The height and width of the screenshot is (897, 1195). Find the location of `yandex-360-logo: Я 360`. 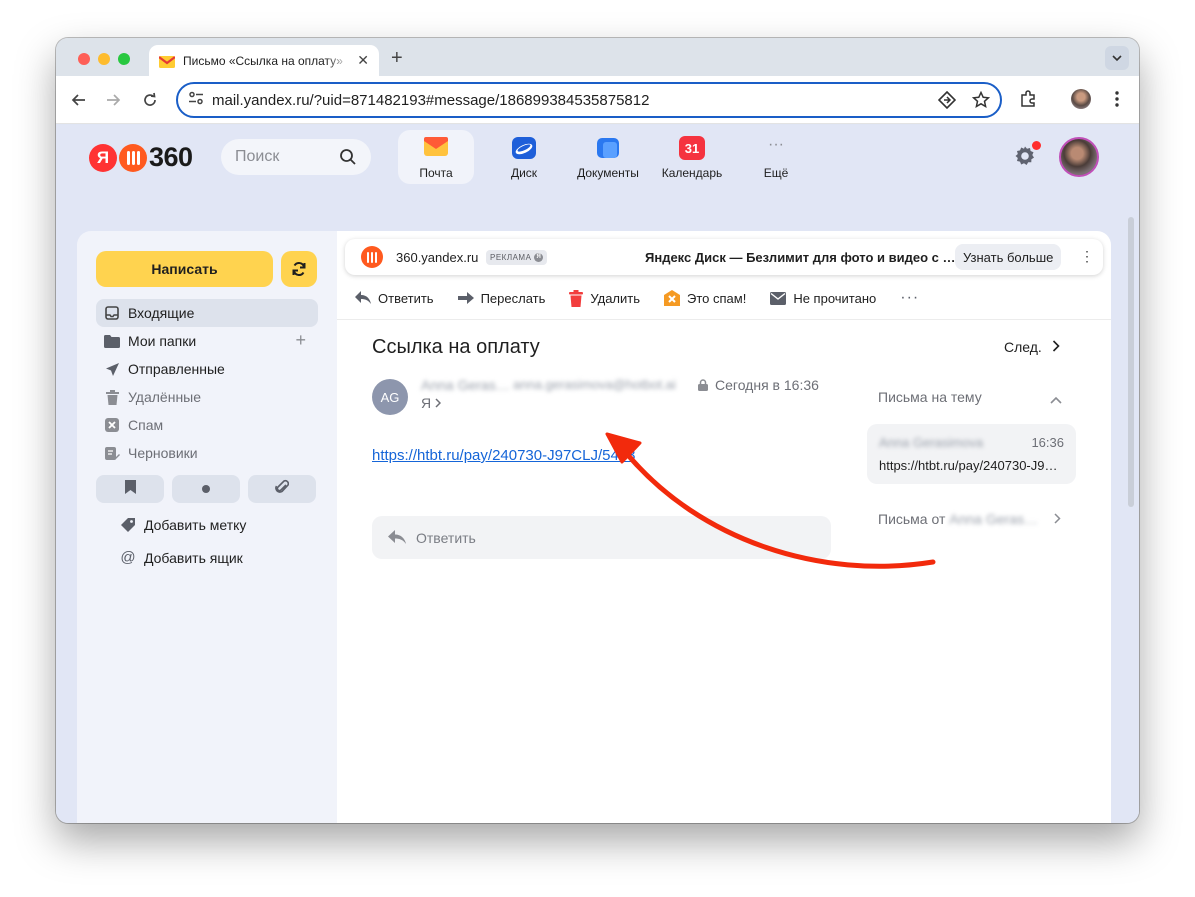

yandex-360-logo: Я 360 is located at coordinates (141, 157).